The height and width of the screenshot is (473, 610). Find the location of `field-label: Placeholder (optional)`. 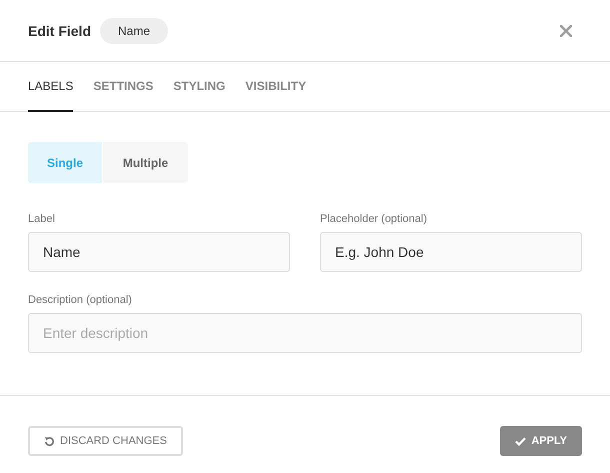

field-label: Placeholder (optional) is located at coordinates (374, 219).